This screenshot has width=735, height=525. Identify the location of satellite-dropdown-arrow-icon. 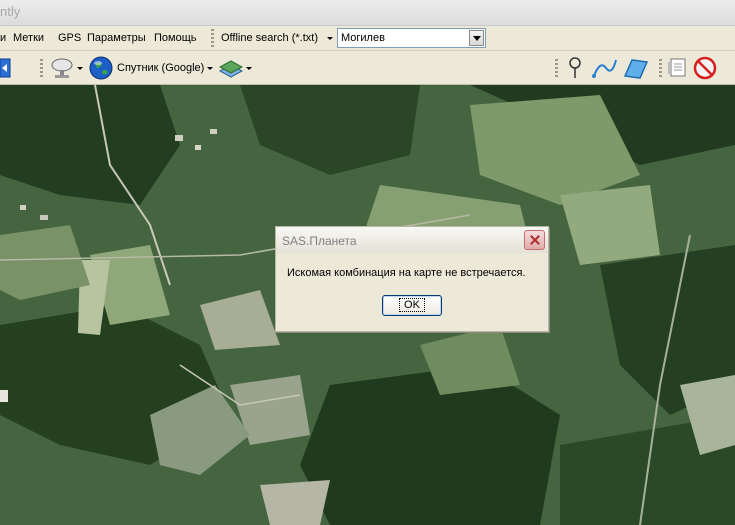
(80, 68).